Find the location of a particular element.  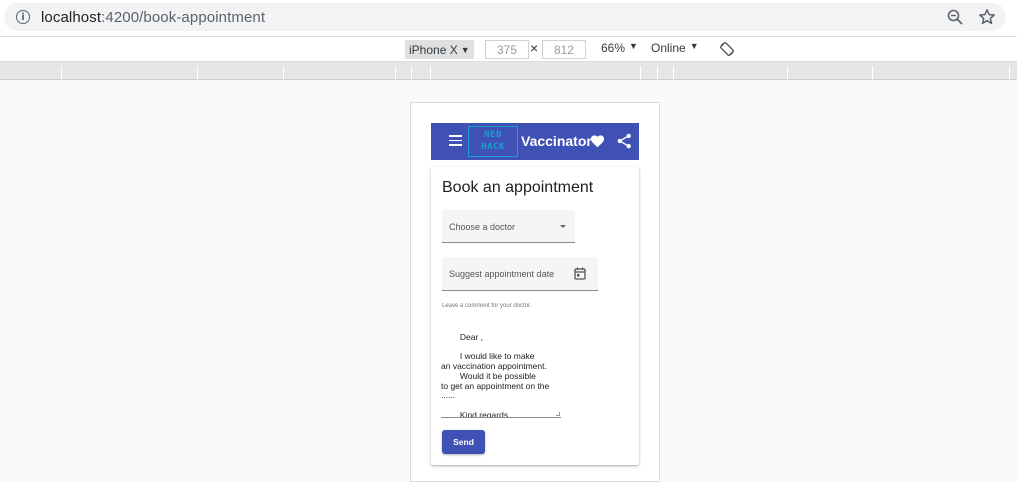

calendar-icon is located at coordinates (580, 273).